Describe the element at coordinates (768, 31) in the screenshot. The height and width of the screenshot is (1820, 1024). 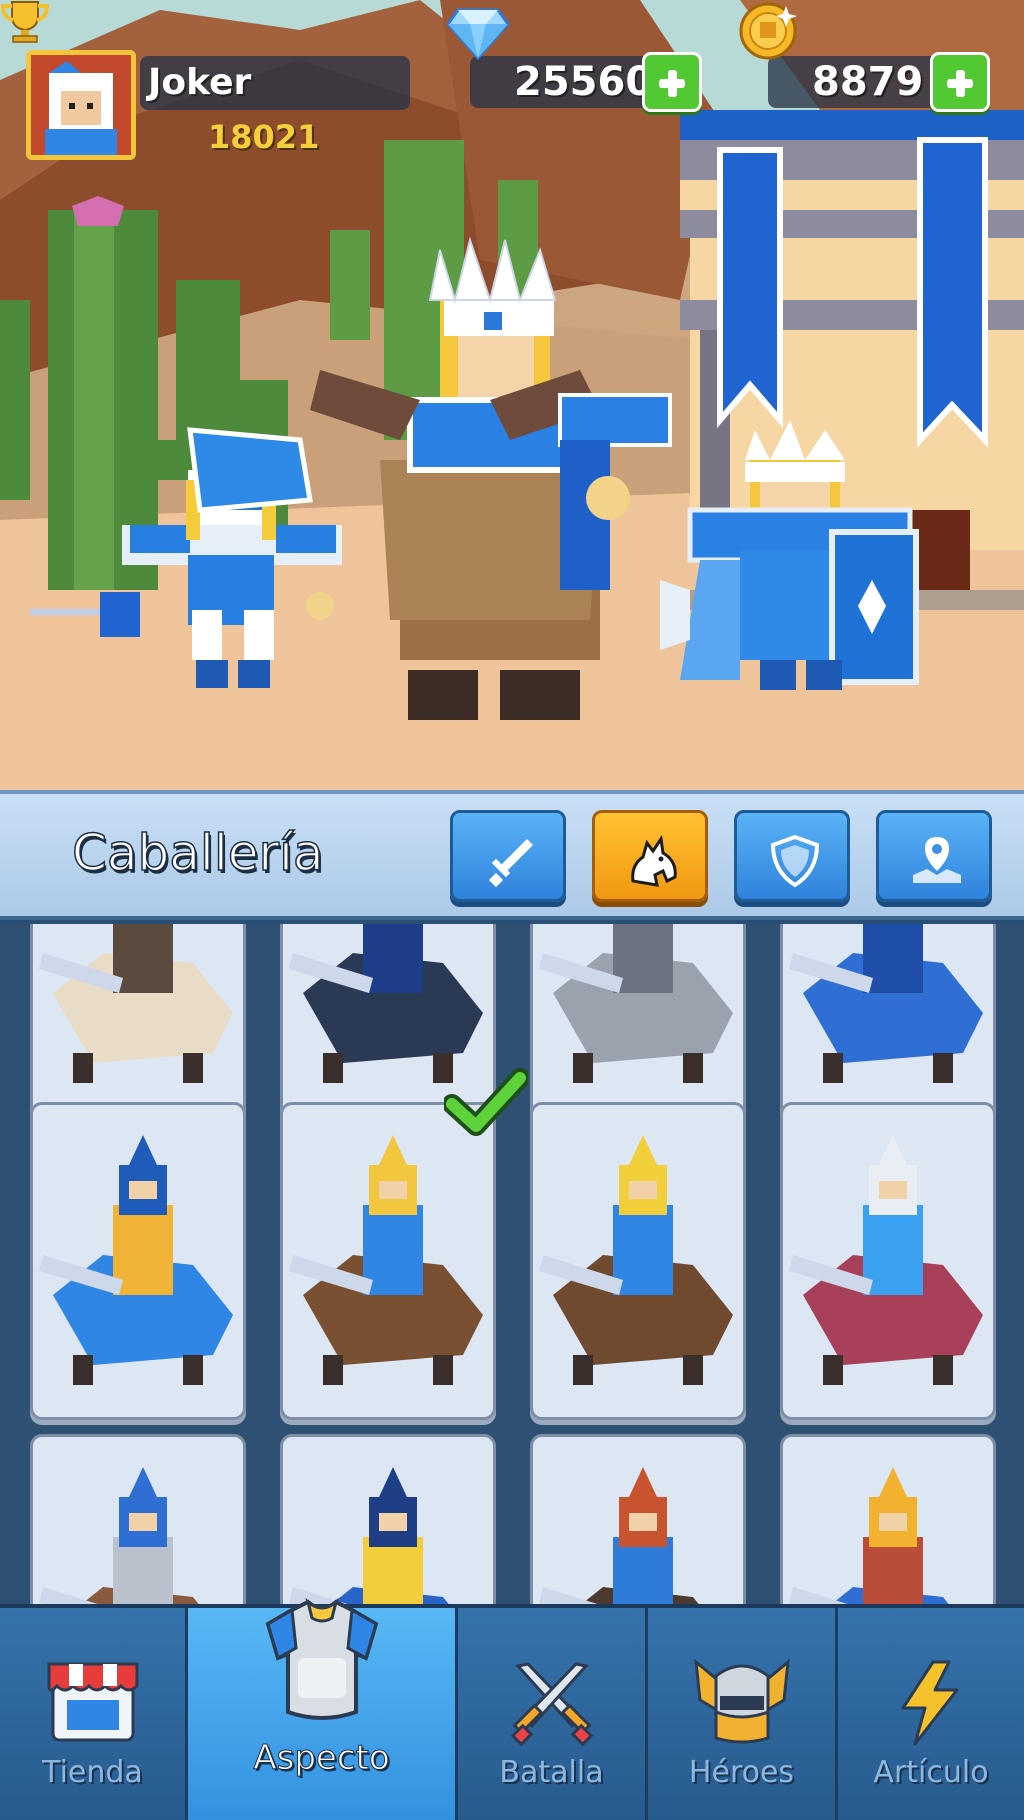
I see `gold-coin-icon` at that location.